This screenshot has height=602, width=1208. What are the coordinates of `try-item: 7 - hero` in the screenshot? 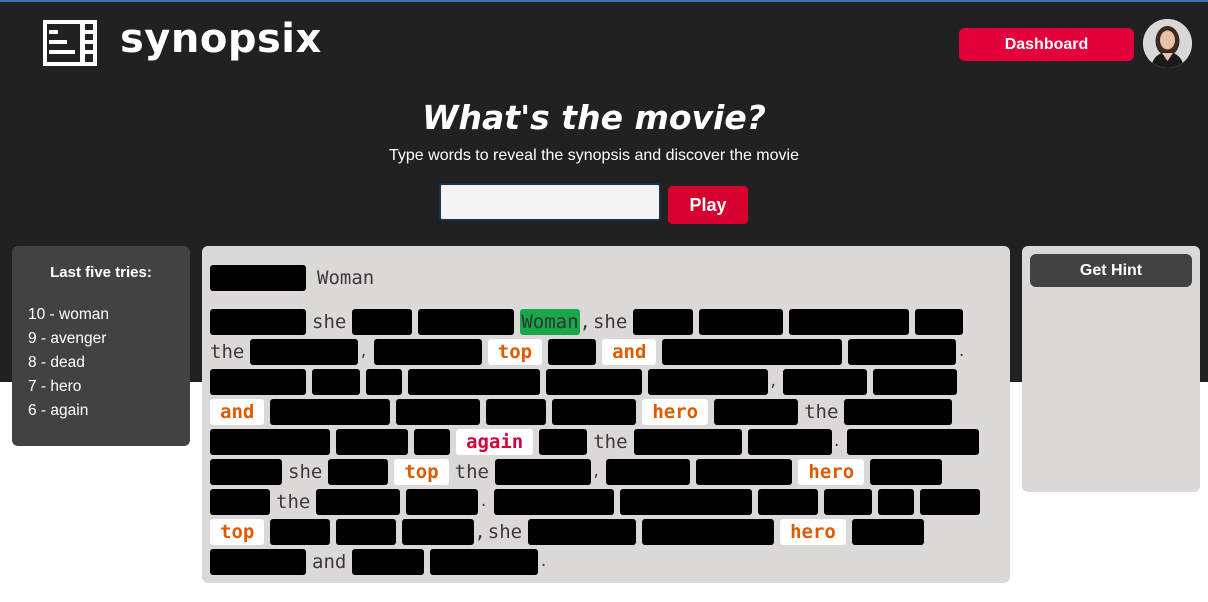 It's located at (55, 386).